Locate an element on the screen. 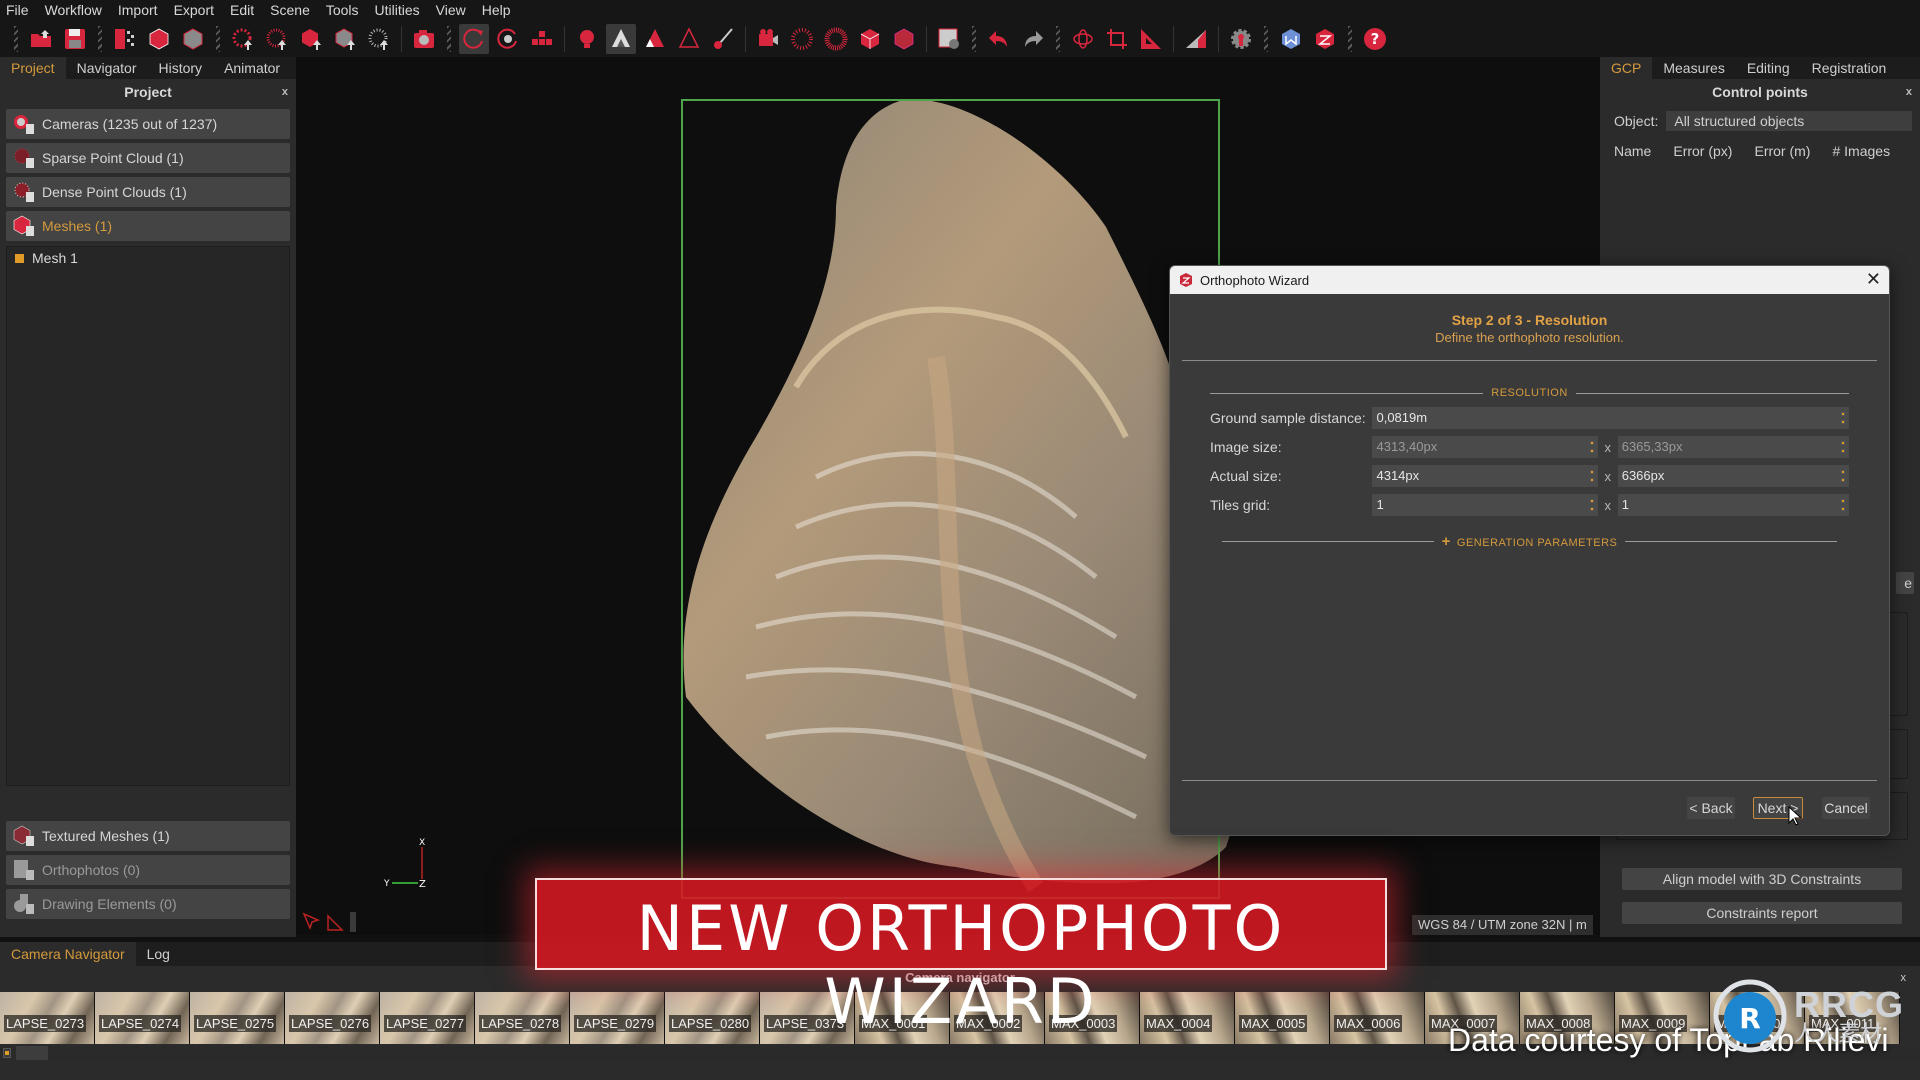  scroll-handle is located at coordinates (7, 1053).